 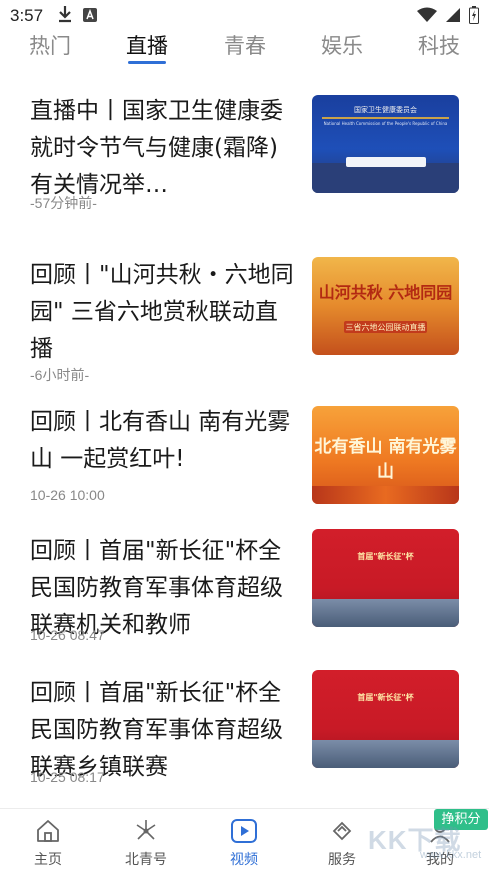 I want to click on thumb-caption: 国家卫生健康委员会, so click(x=385, y=110).